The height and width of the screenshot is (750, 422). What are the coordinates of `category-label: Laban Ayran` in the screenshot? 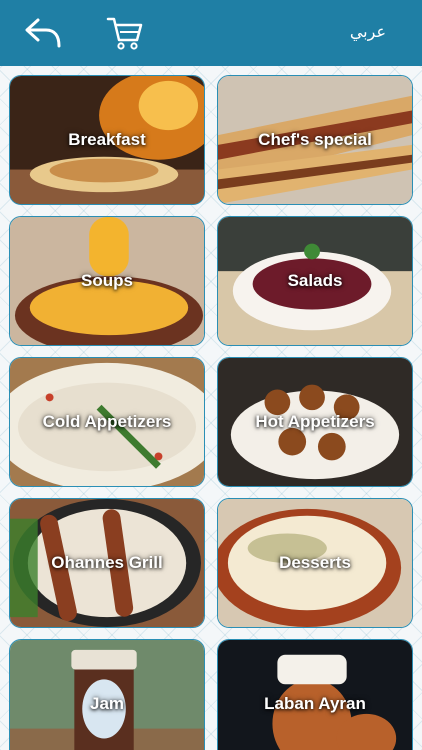 It's located at (315, 703).